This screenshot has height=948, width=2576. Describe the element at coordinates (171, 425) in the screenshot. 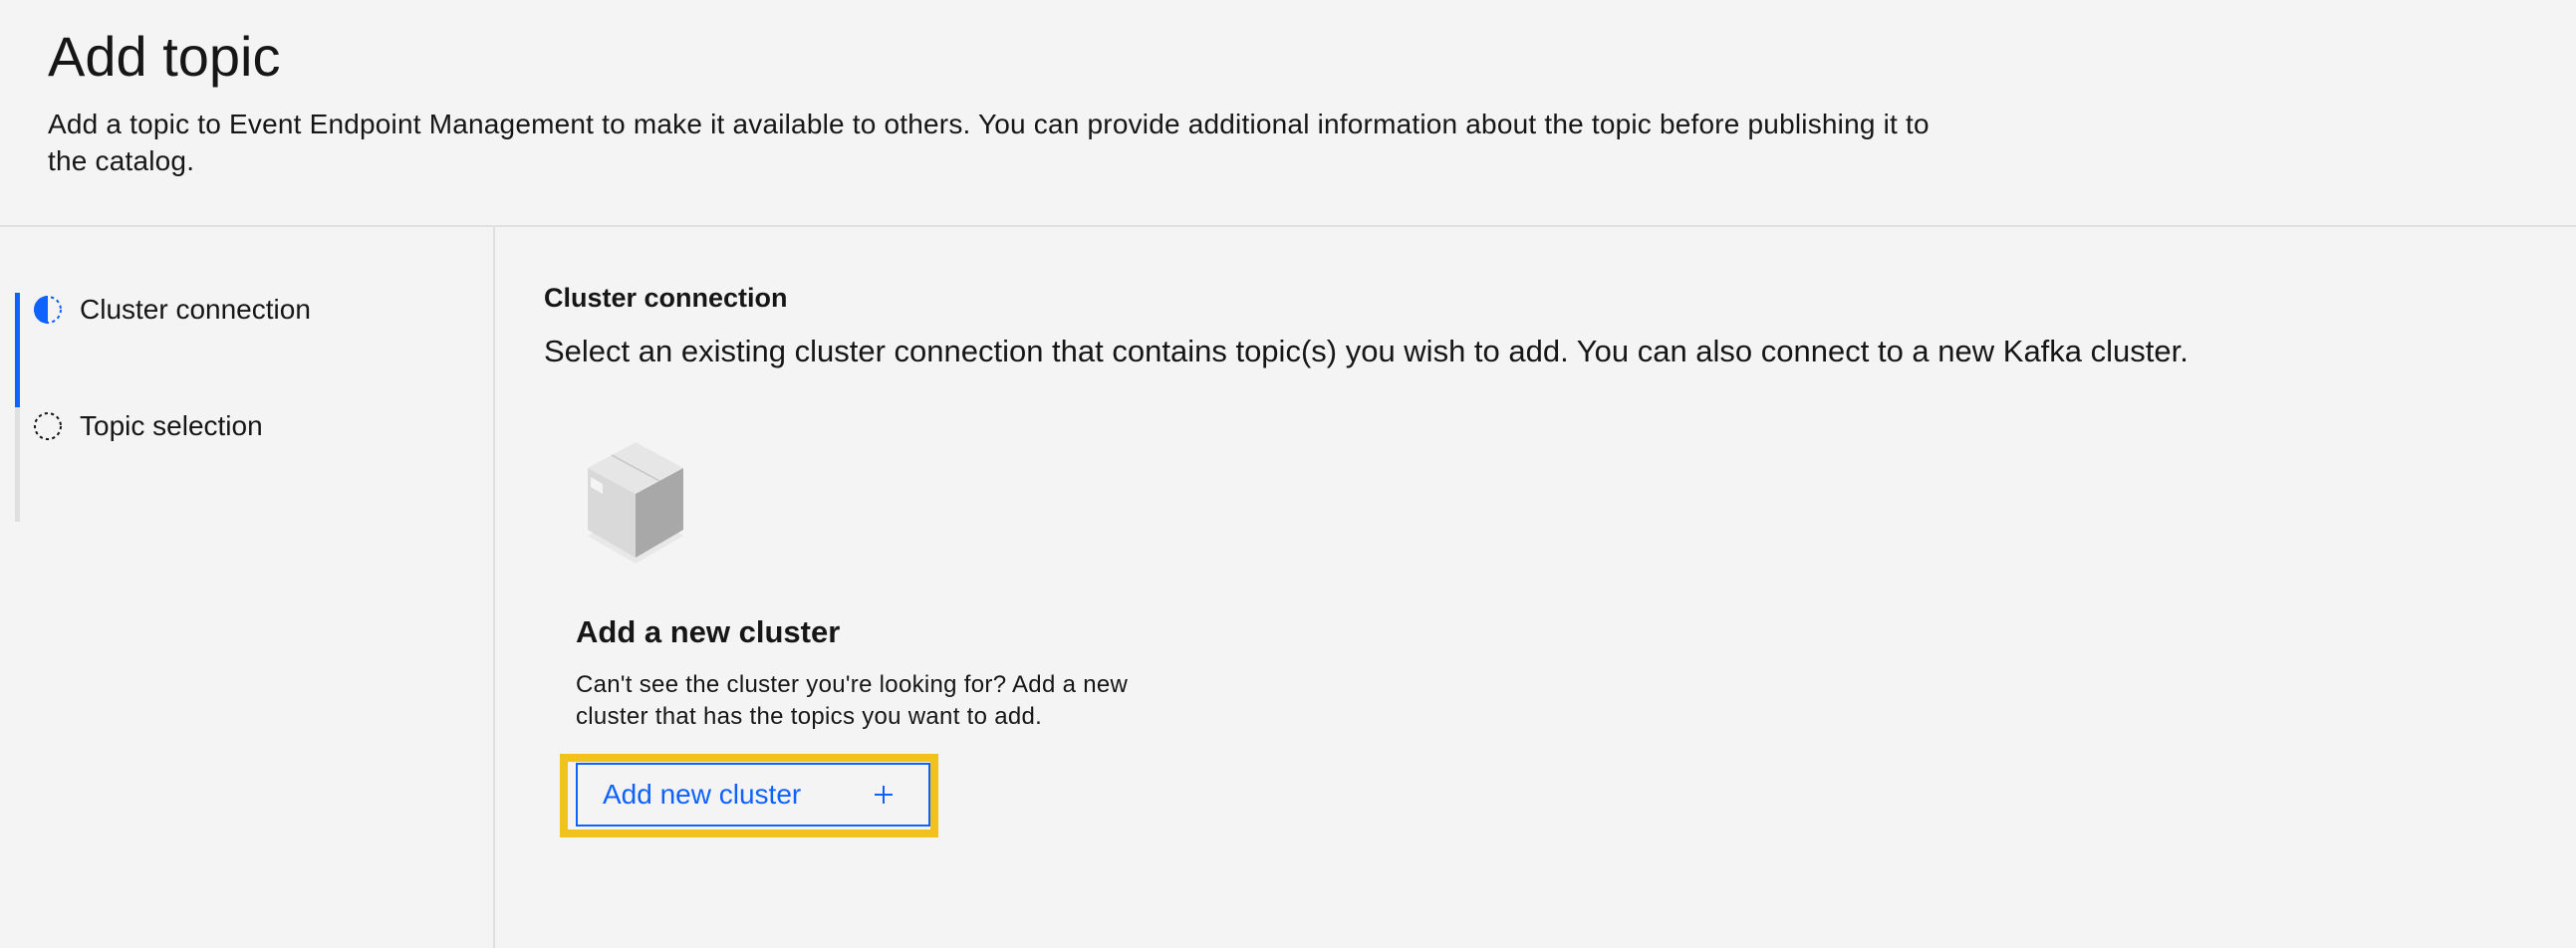

I see `step-label: Topic selection` at that location.